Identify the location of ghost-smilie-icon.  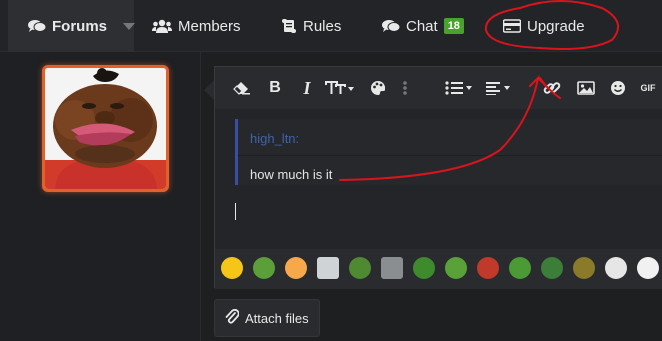
(648, 268).